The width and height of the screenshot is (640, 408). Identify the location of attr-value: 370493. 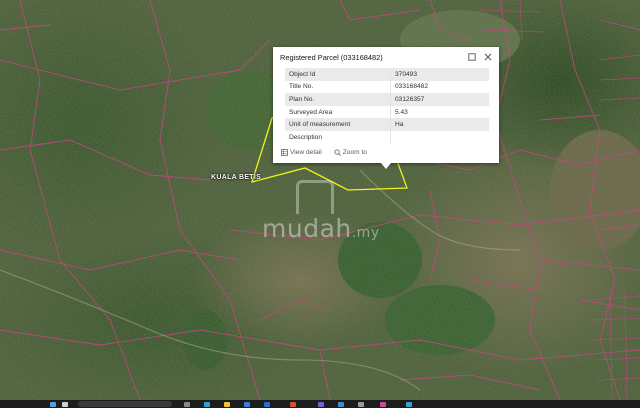
(439, 74).